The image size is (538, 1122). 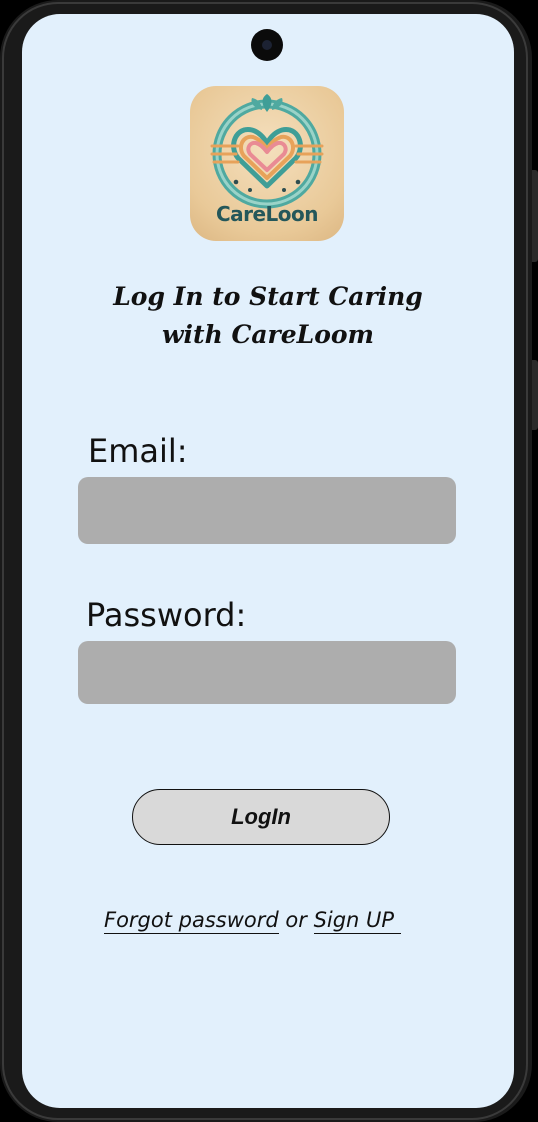 I want to click on email-field, so click(x=267, y=510).